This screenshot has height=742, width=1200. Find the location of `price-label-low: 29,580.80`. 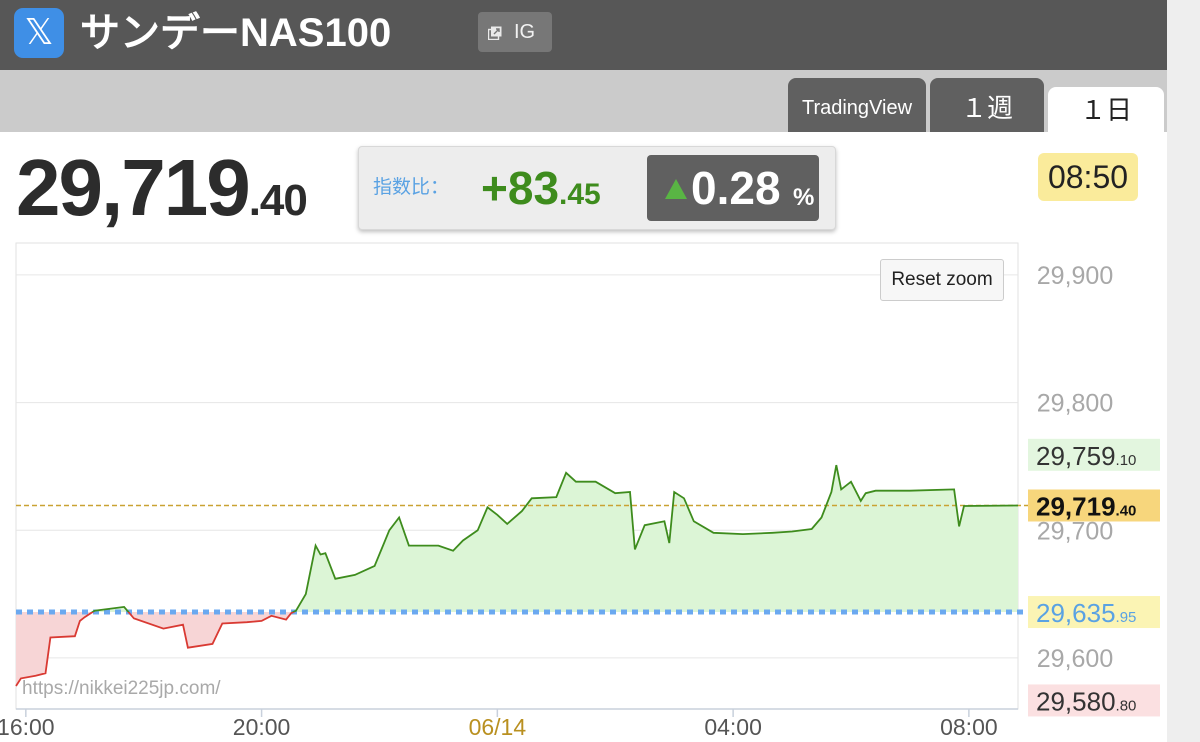

price-label-low: 29,580.80 is located at coordinates (1094, 700).